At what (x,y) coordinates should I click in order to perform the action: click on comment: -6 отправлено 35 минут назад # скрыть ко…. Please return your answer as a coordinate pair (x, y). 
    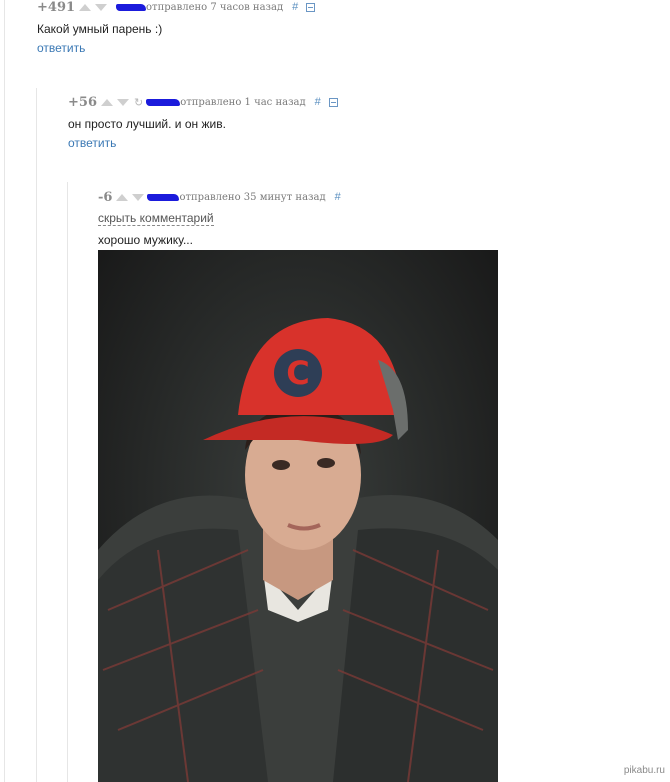
    Looking at the image, I should click on (219, 218).